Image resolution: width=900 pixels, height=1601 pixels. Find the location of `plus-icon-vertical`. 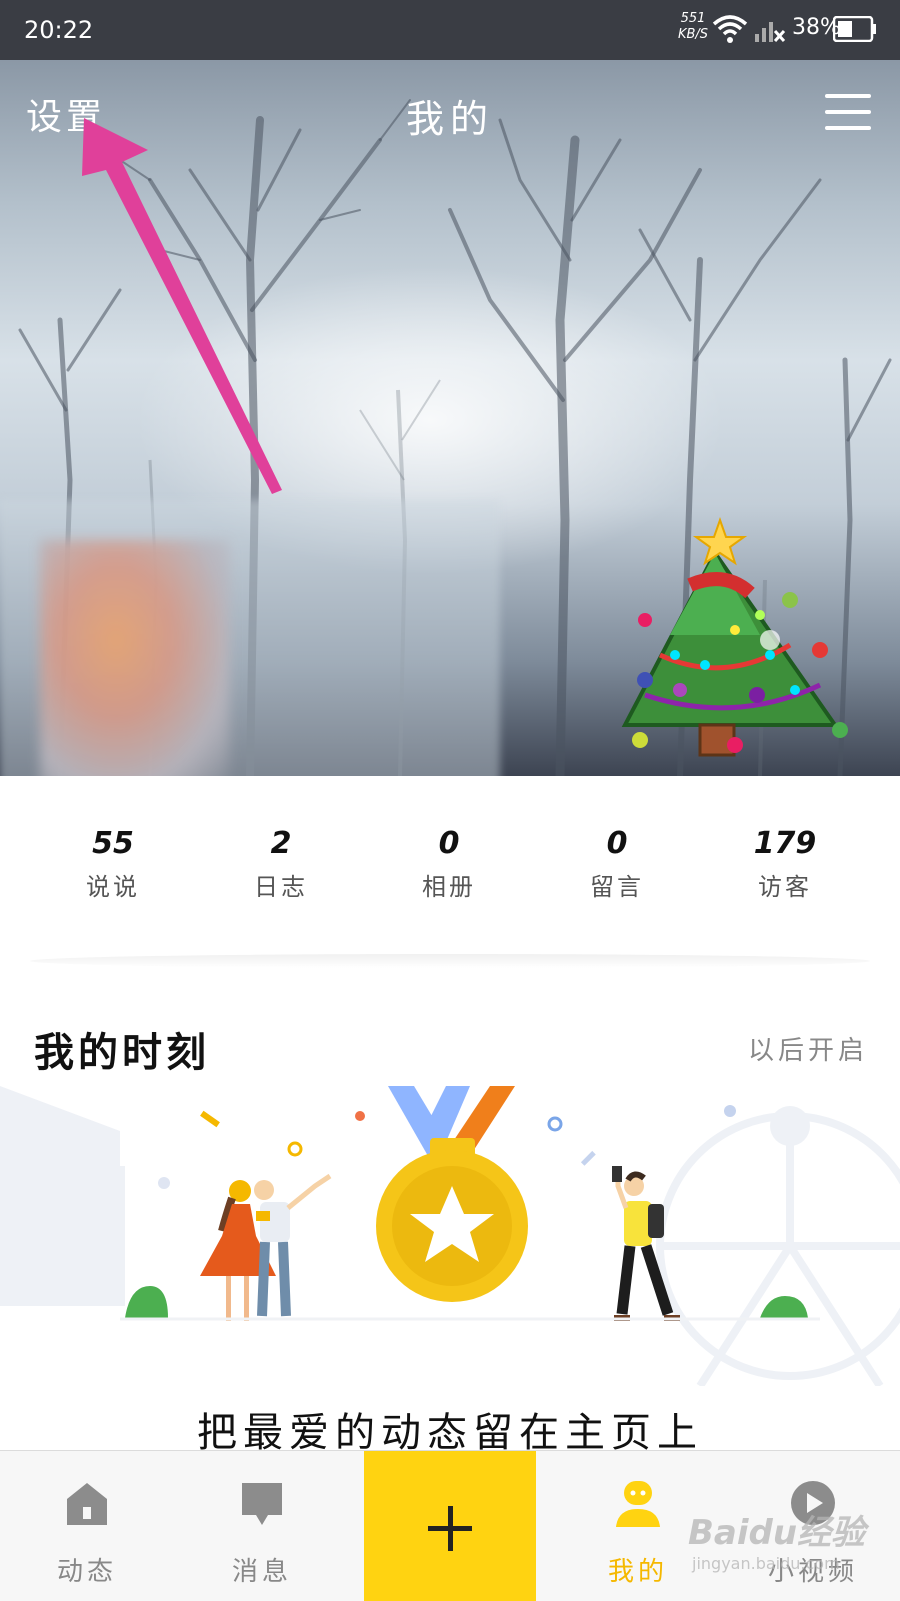

plus-icon-vertical is located at coordinates (450, 1528).